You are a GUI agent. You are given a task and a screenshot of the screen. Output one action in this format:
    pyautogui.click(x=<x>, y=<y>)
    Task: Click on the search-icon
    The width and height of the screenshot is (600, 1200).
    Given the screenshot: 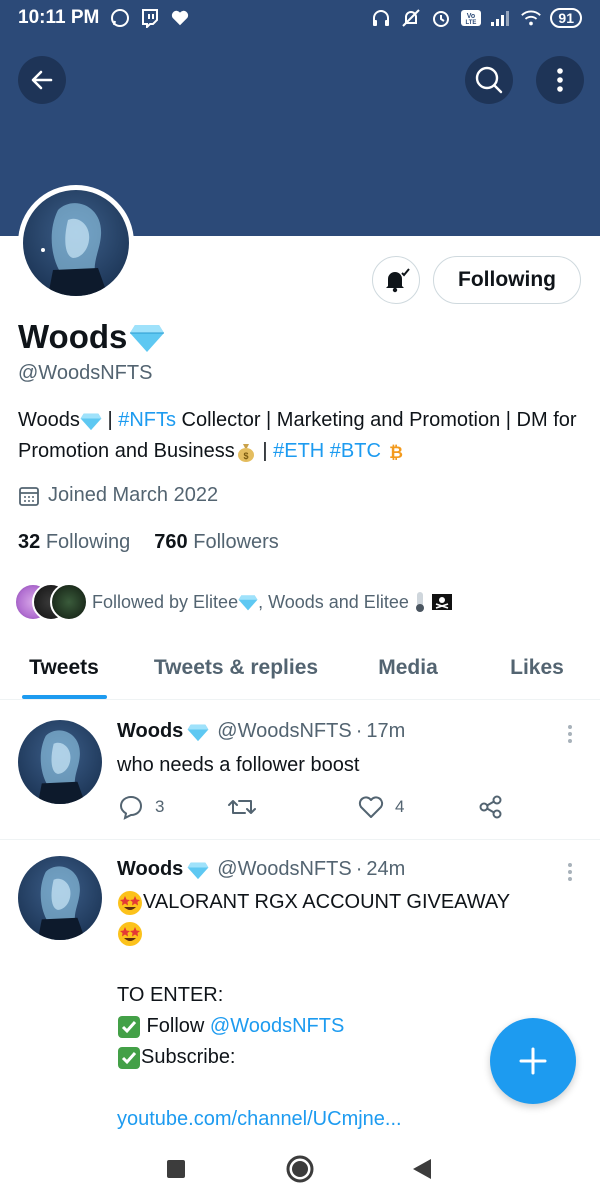 What is the action you would take?
    pyautogui.click(x=489, y=80)
    